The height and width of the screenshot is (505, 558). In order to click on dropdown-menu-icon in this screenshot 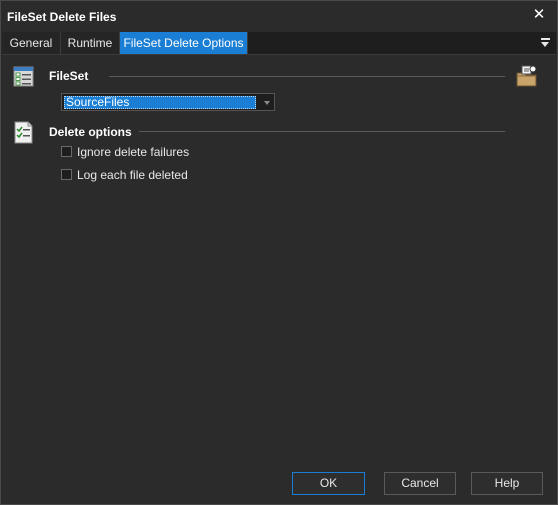, I will do `click(546, 42)`.